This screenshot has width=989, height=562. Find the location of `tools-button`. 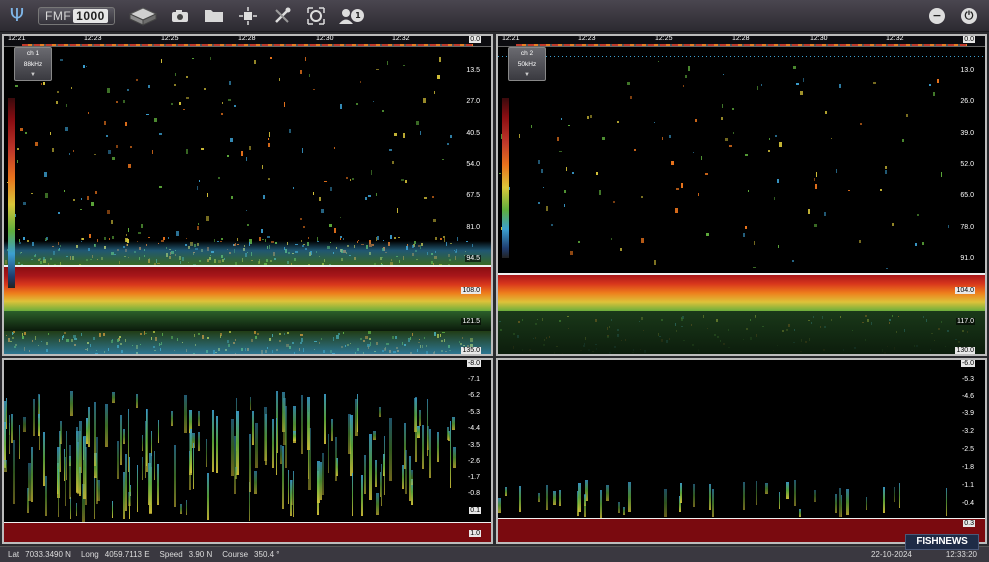

tools-button is located at coordinates (282, 16).